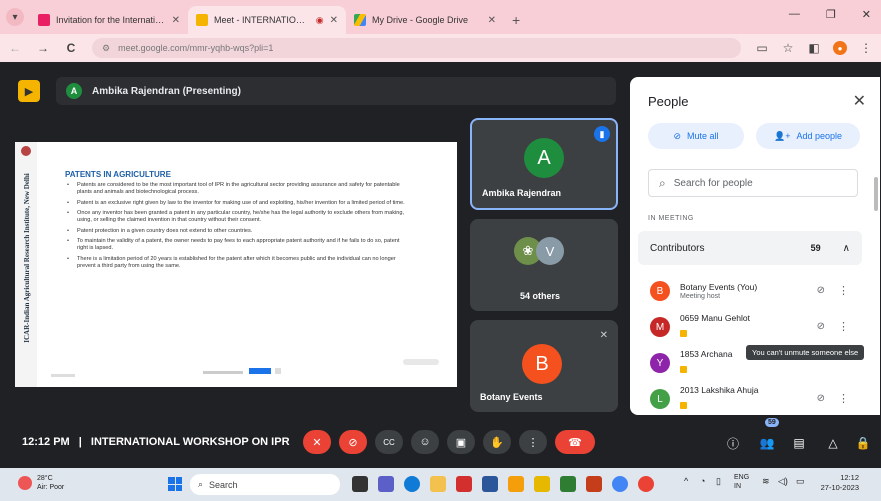 The height and width of the screenshot is (501, 881). I want to click on maximize-button: ❐, so click(831, 14).